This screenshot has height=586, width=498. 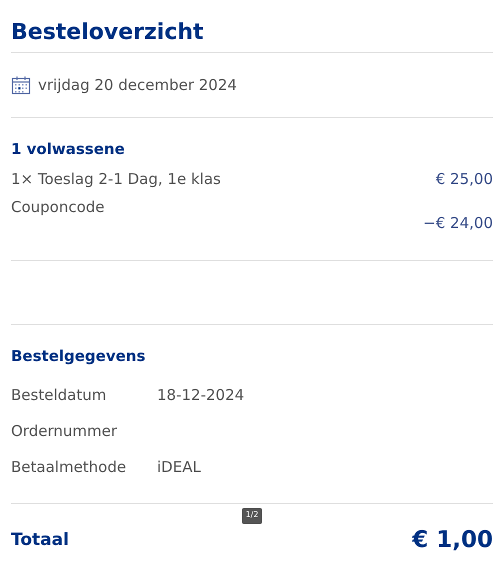 What do you see at coordinates (108, 33) in the screenshot?
I see `page-title: Besteloverzicht` at bounding box center [108, 33].